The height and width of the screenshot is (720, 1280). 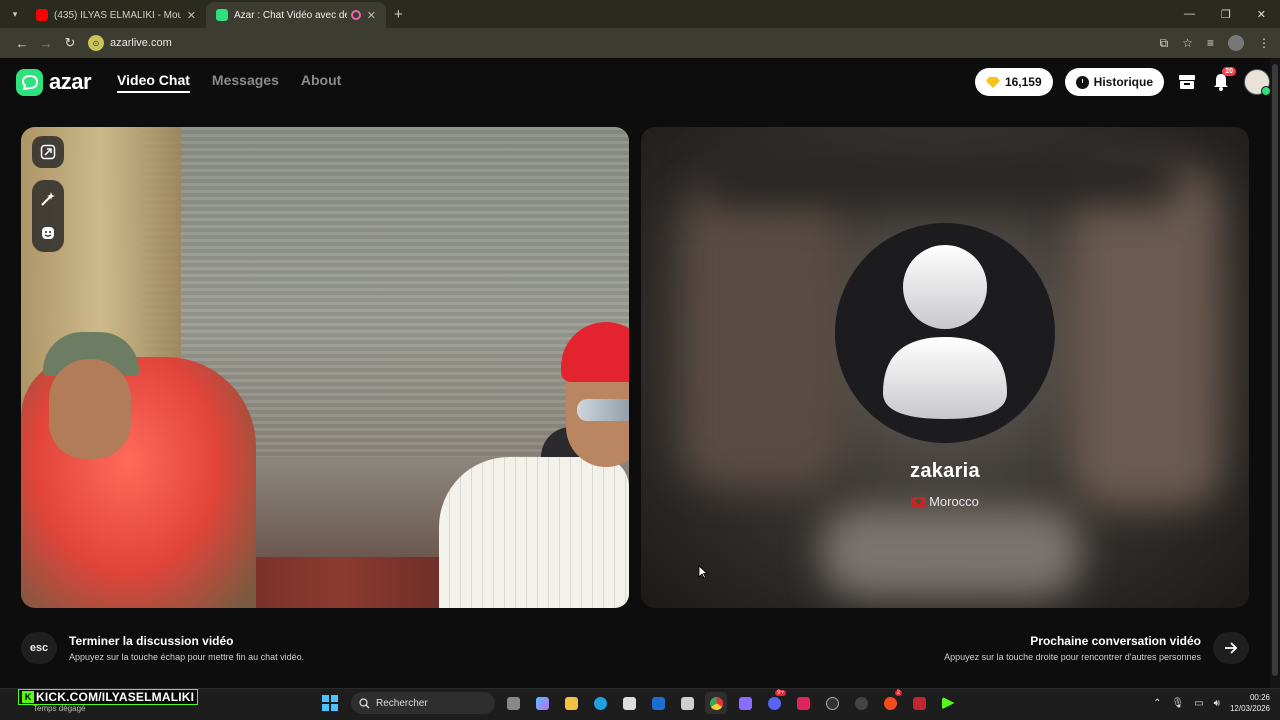 What do you see at coordinates (48, 152) in the screenshot?
I see `resize-icon` at bounding box center [48, 152].